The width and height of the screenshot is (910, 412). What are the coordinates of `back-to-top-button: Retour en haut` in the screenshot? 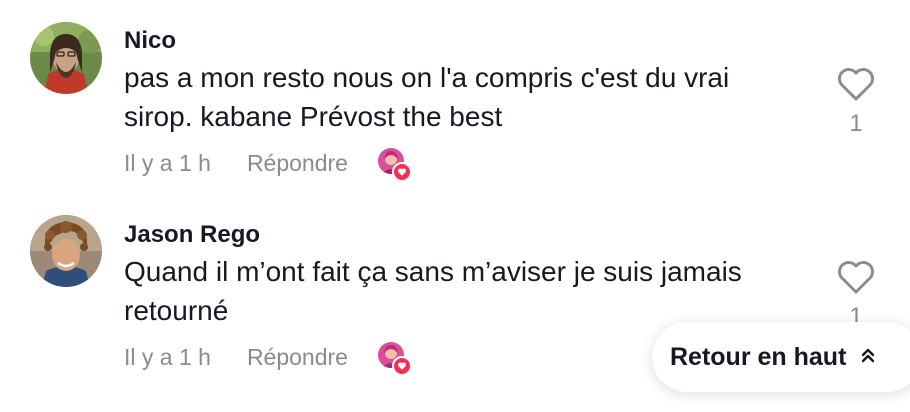 It's located at (781, 357).